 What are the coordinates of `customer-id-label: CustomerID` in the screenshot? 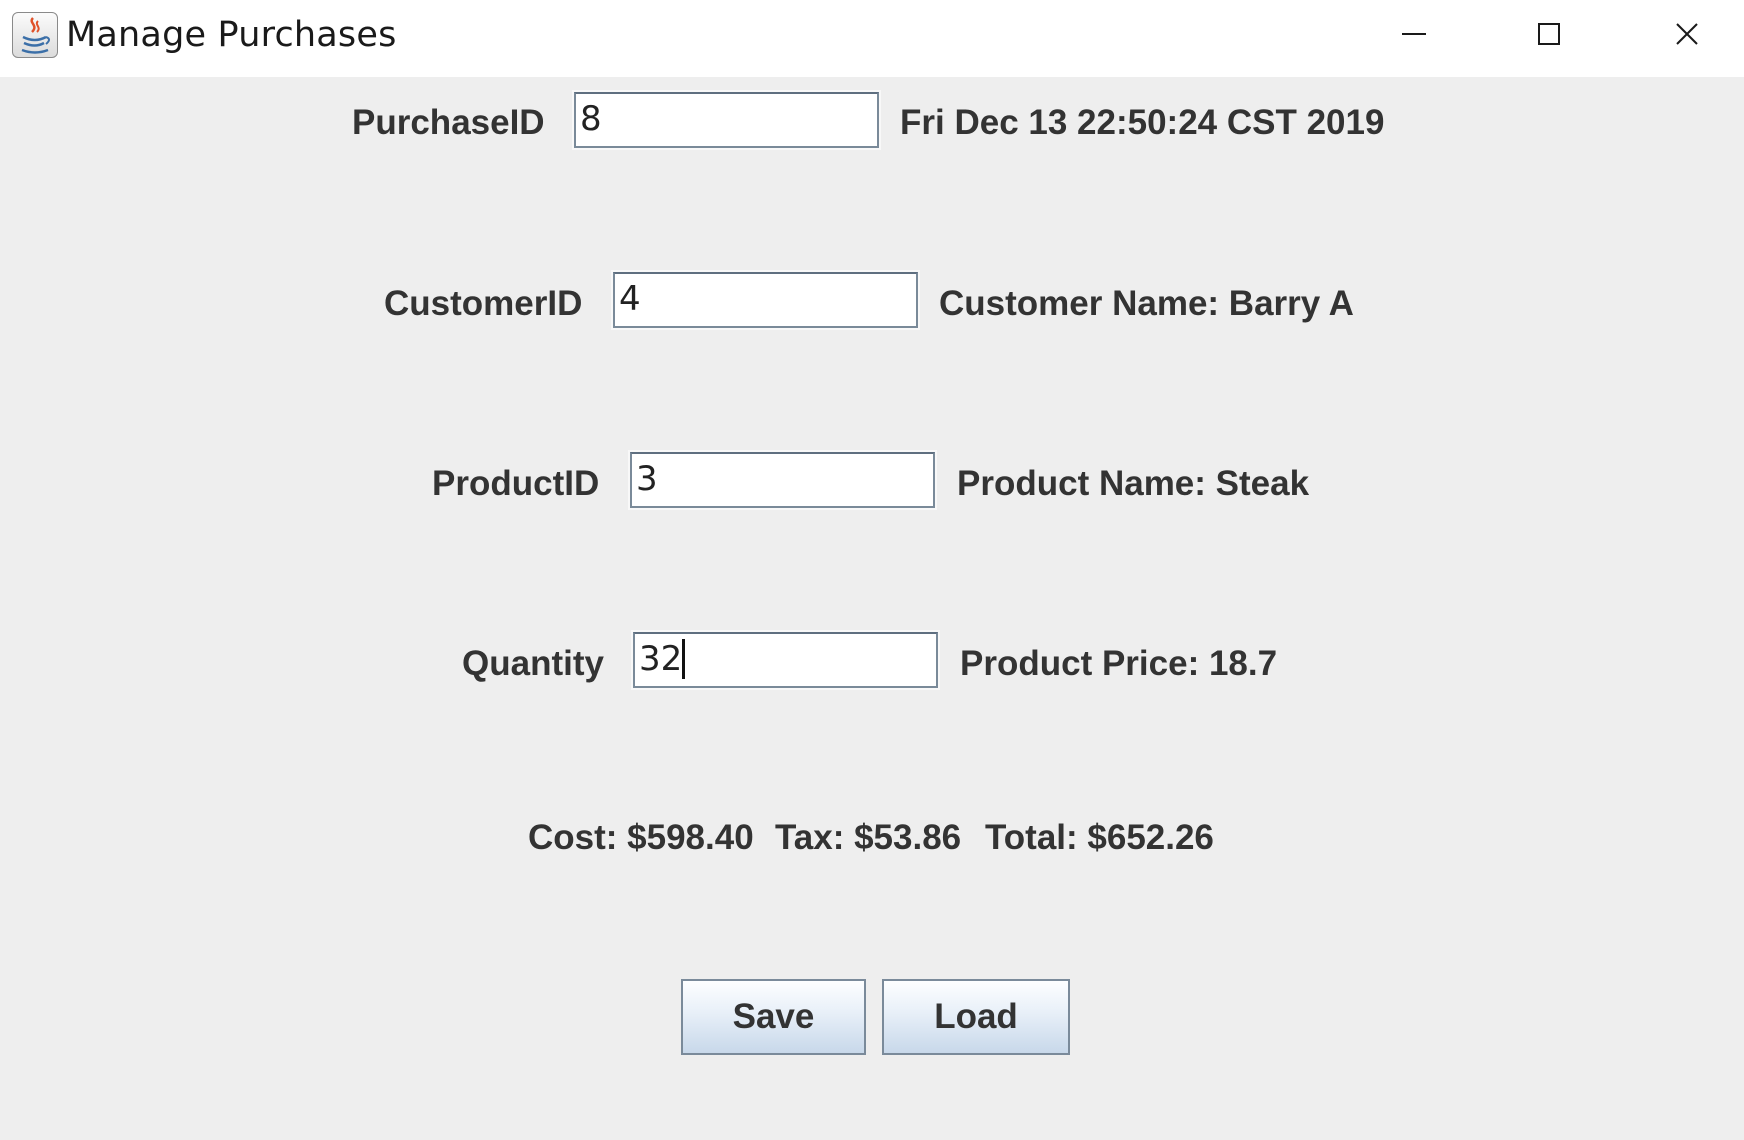 It's located at (483, 303).